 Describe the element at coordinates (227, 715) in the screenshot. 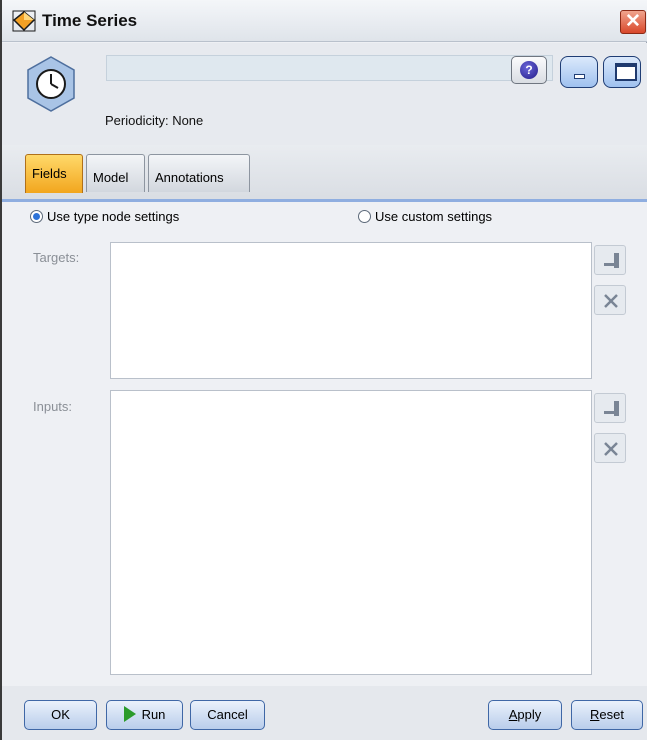

I see `cancel-button: Cancel` at that location.